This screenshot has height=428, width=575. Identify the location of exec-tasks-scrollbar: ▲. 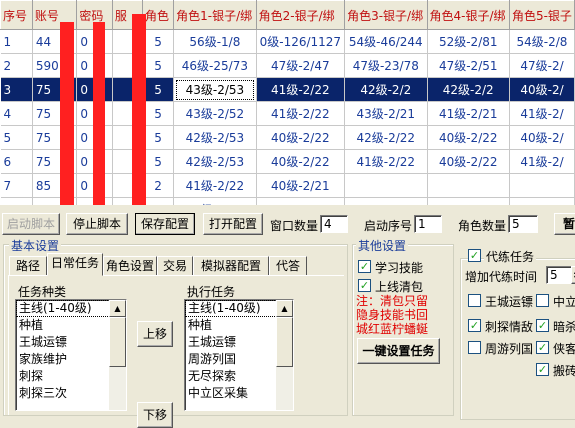
(284, 355).